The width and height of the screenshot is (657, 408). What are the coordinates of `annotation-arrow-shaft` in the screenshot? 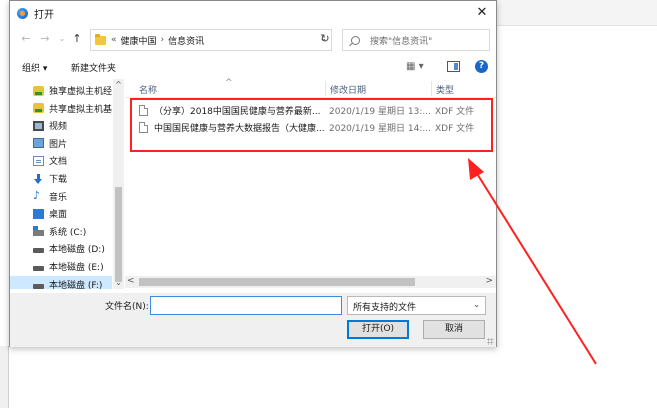 It's located at (536, 268).